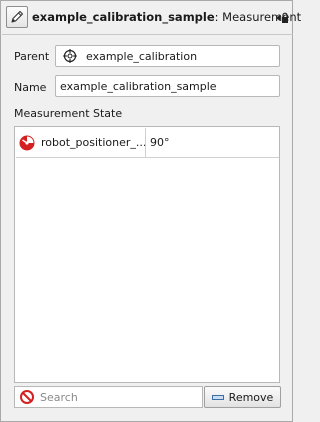 The image size is (320, 422). I want to click on pin-icon, so click(282, 18).